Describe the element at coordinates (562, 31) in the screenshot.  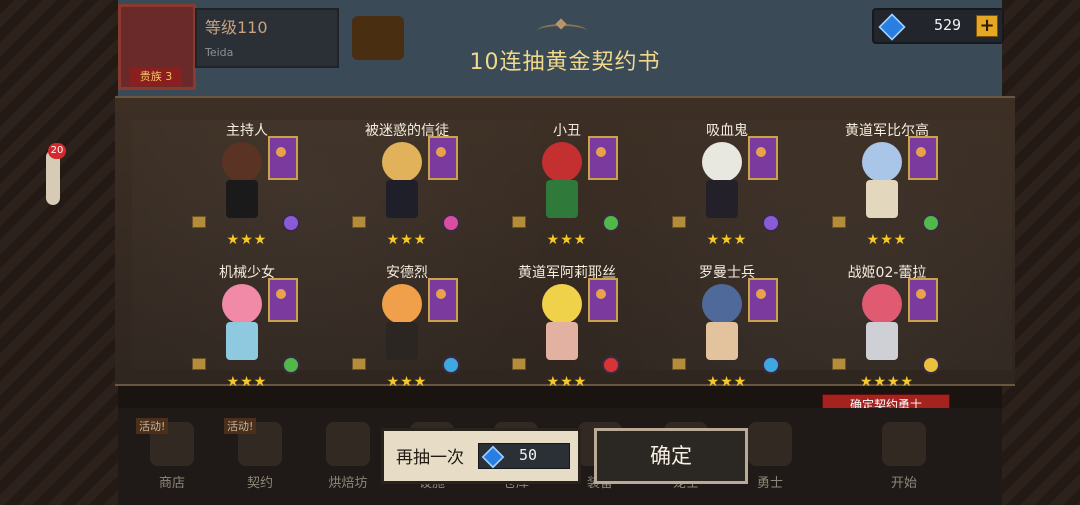
I see `title-ornament-icon` at that location.